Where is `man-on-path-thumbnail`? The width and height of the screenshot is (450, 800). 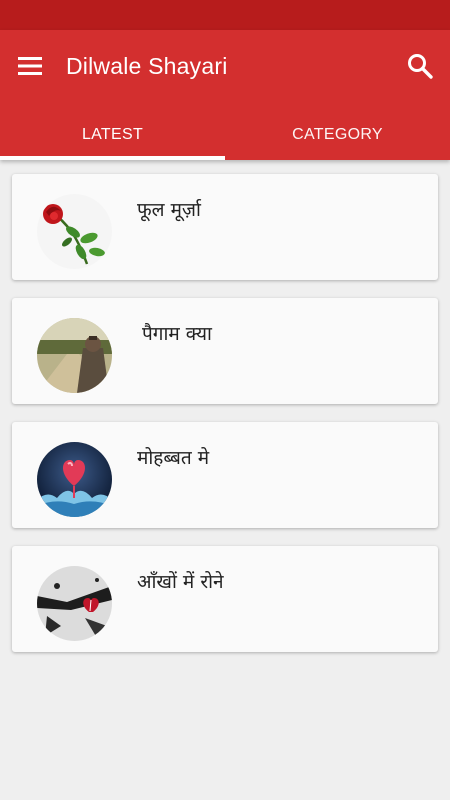 man-on-path-thumbnail is located at coordinates (74, 355).